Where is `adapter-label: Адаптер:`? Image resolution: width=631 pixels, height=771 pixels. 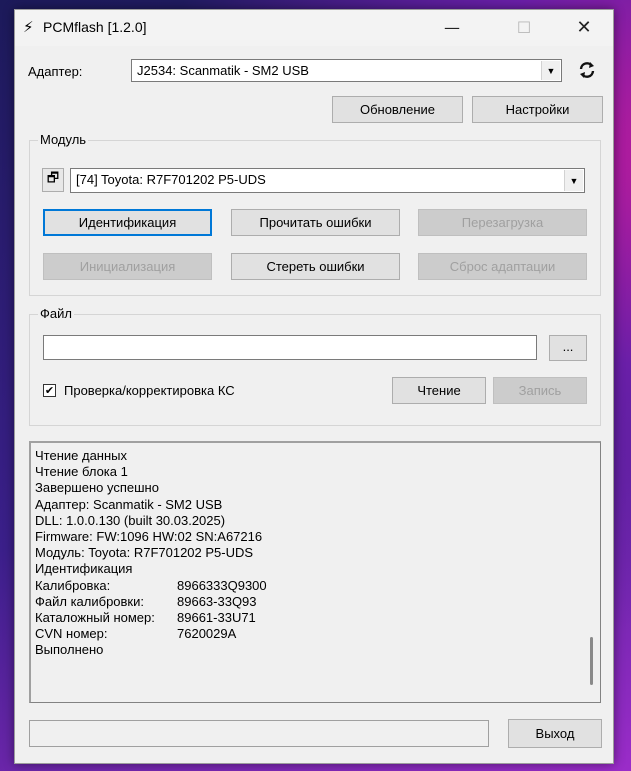
adapter-label: Адаптер: is located at coordinates (55, 71).